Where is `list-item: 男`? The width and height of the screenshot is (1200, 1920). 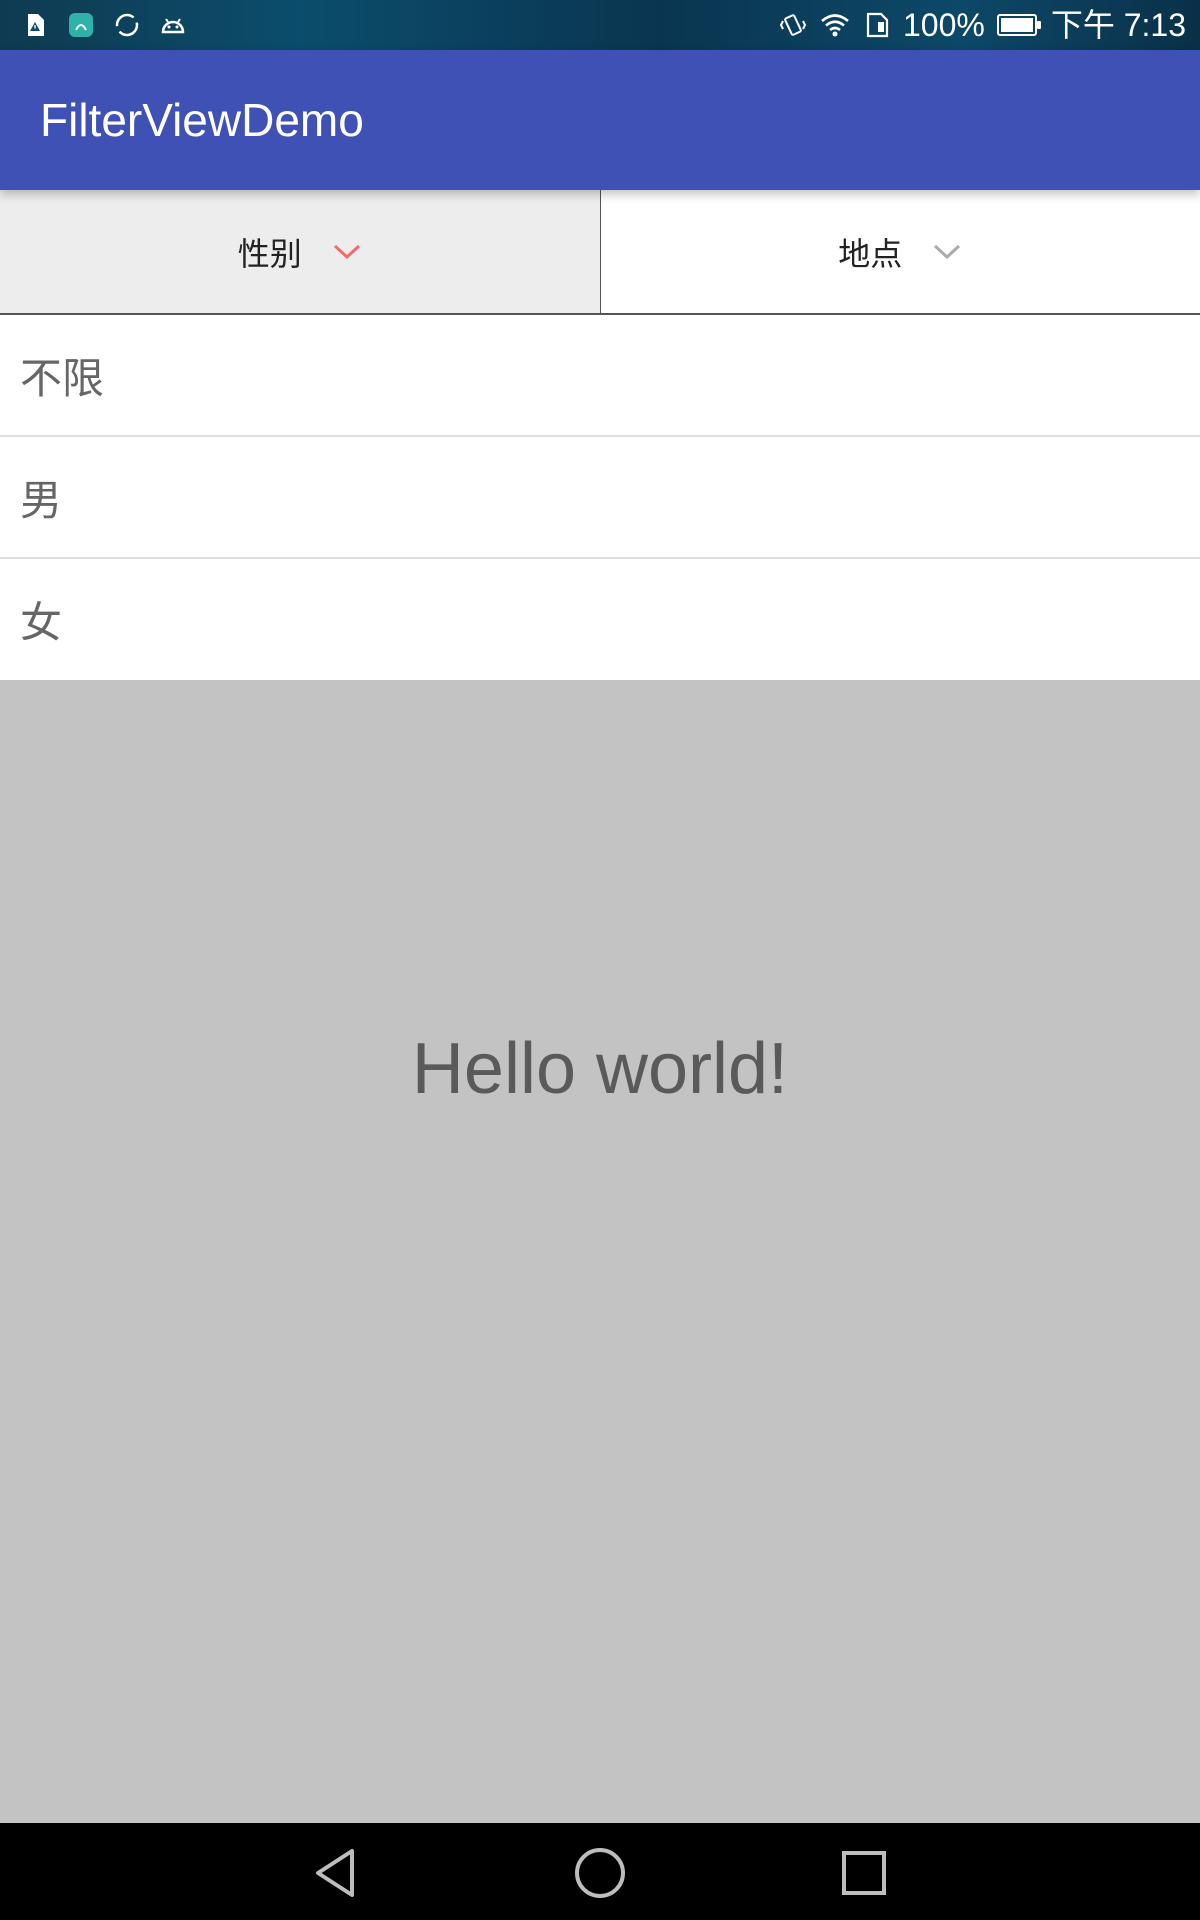
list-item: 男 is located at coordinates (600, 498).